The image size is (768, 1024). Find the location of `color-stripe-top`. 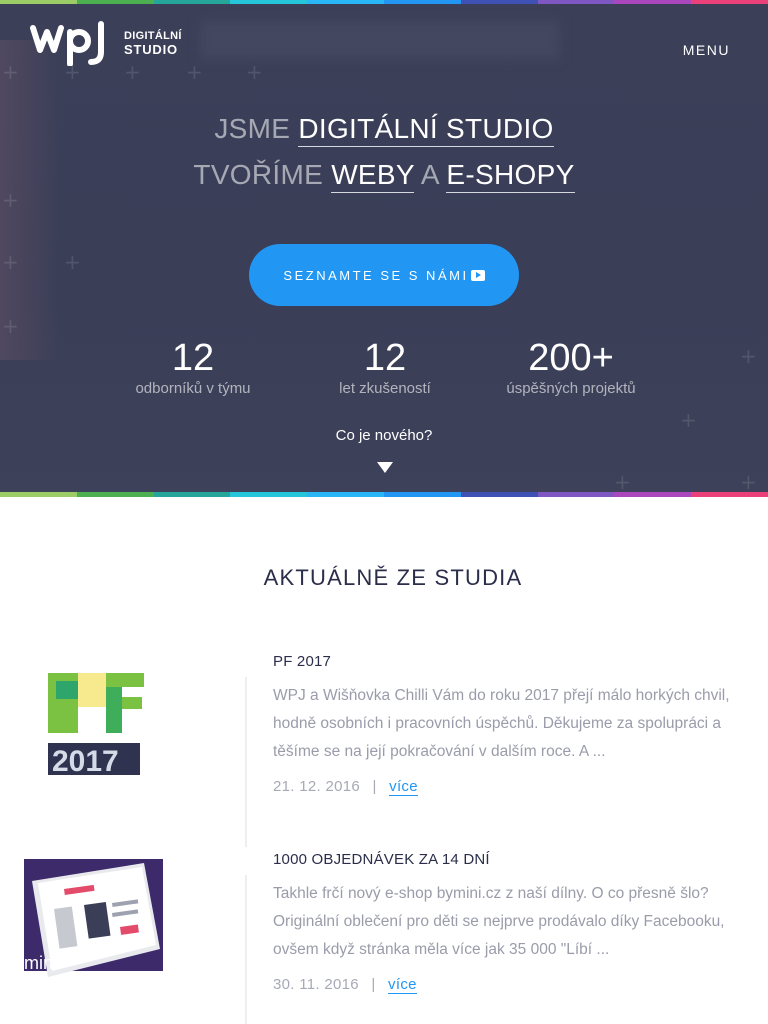

color-stripe-top is located at coordinates (384, 2).